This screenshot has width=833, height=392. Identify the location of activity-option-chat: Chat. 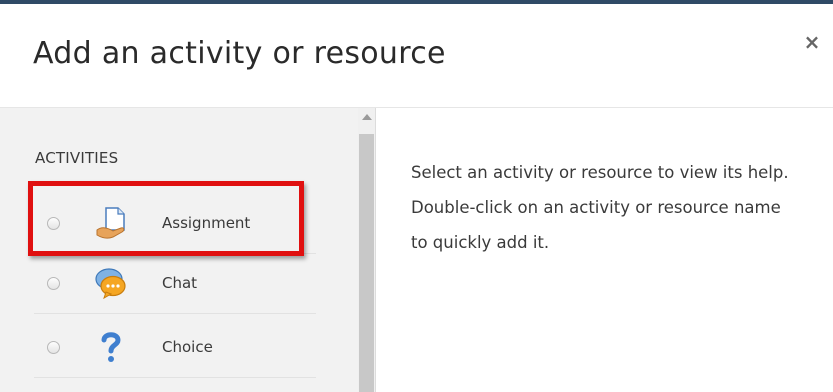
(175, 284).